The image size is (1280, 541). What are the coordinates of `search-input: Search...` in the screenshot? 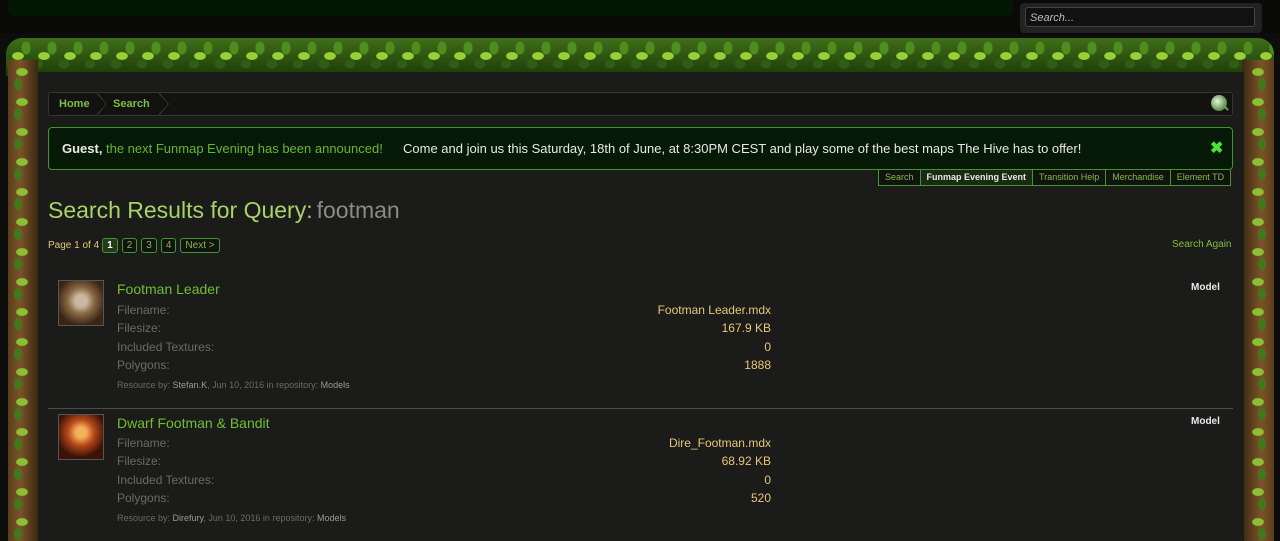 It's located at (1140, 17).